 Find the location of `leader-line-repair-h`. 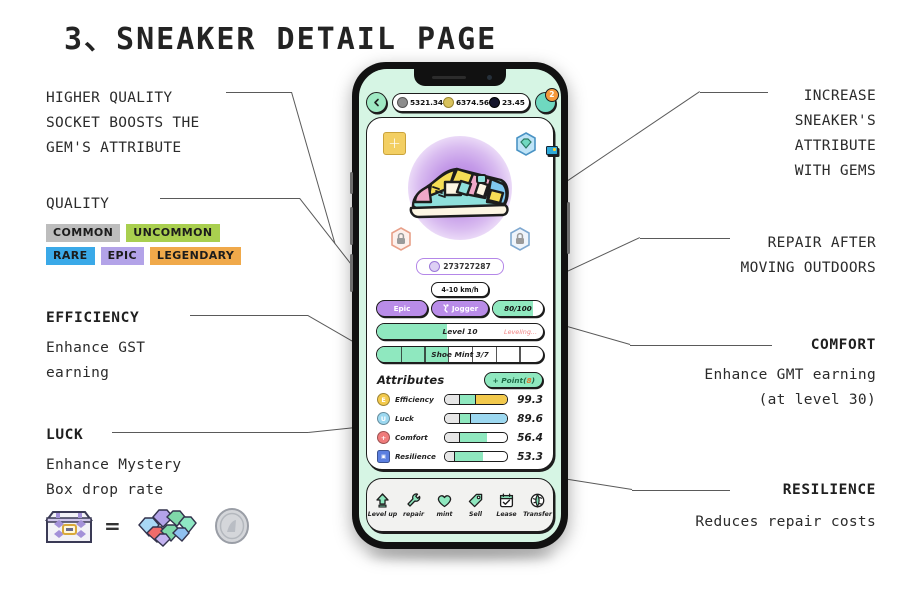

leader-line-repair-h is located at coordinates (685, 238).